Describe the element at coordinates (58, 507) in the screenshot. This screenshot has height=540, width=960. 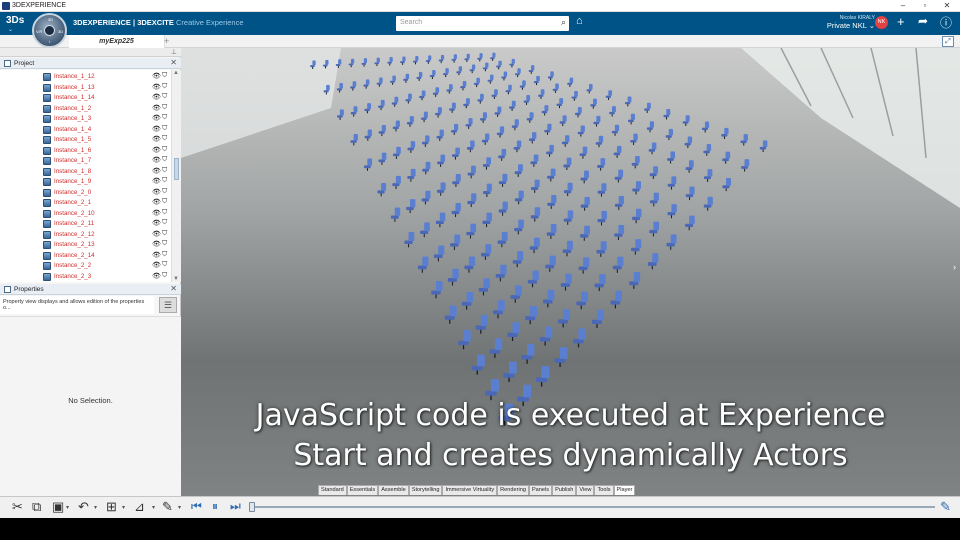
I see `paste-icon: ▣` at that location.